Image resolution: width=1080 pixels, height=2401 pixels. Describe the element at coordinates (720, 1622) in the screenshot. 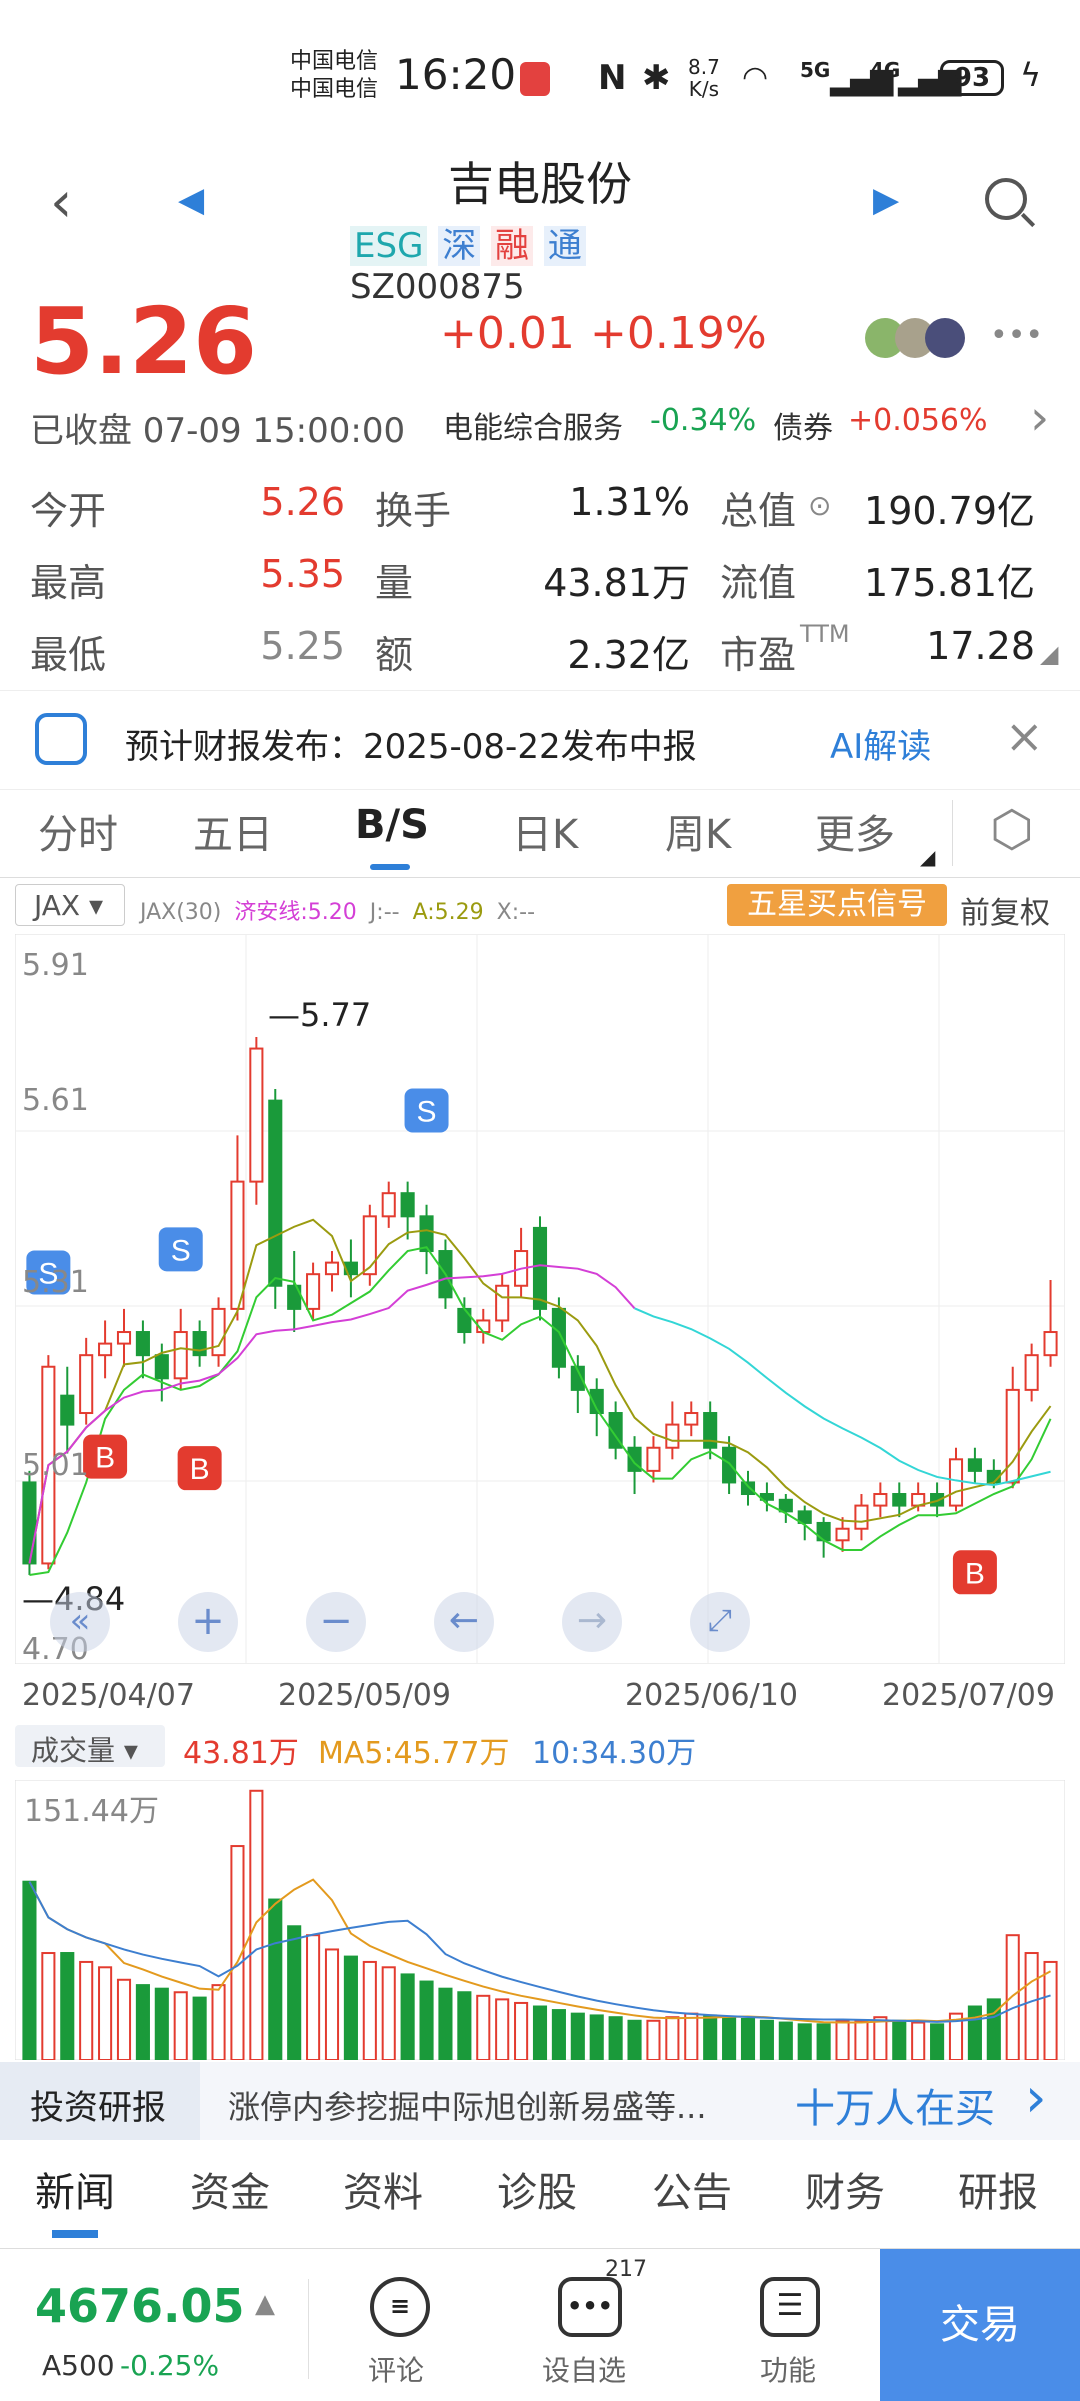

I see `fullscreen-icon: ⤢` at that location.